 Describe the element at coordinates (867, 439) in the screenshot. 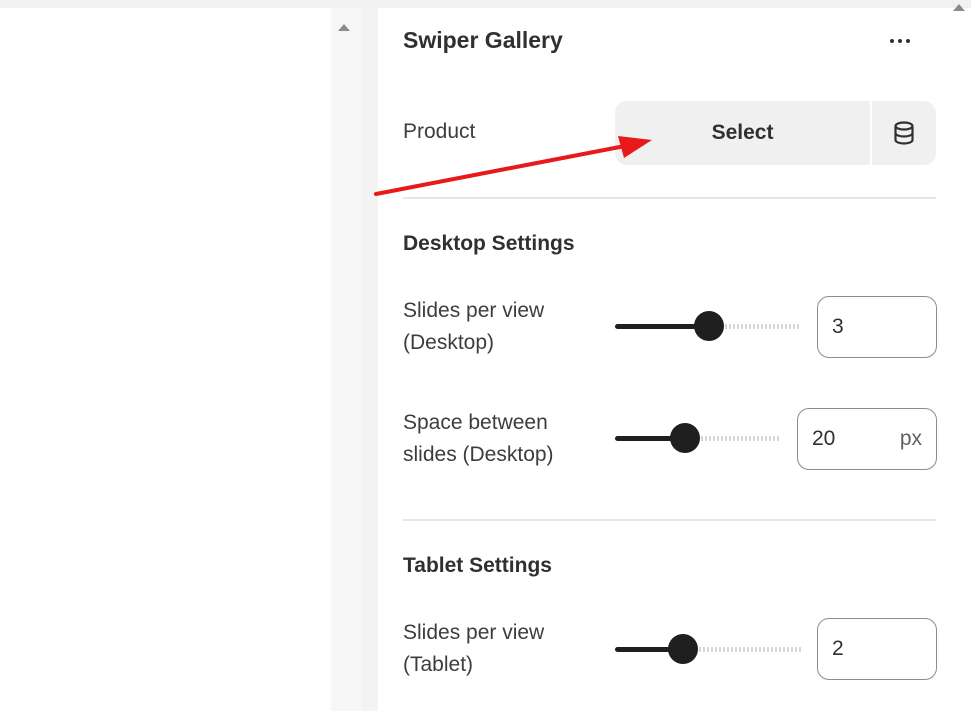

I see `desktop-space-between-input: 20 px` at that location.